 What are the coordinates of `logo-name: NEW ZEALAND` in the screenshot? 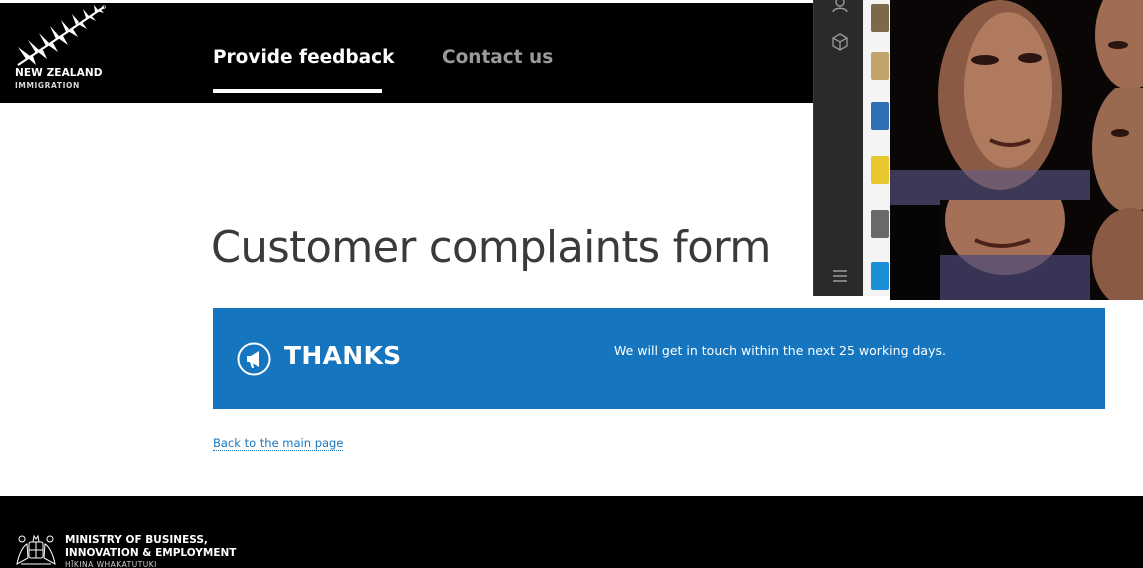 It's located at (59, 73).